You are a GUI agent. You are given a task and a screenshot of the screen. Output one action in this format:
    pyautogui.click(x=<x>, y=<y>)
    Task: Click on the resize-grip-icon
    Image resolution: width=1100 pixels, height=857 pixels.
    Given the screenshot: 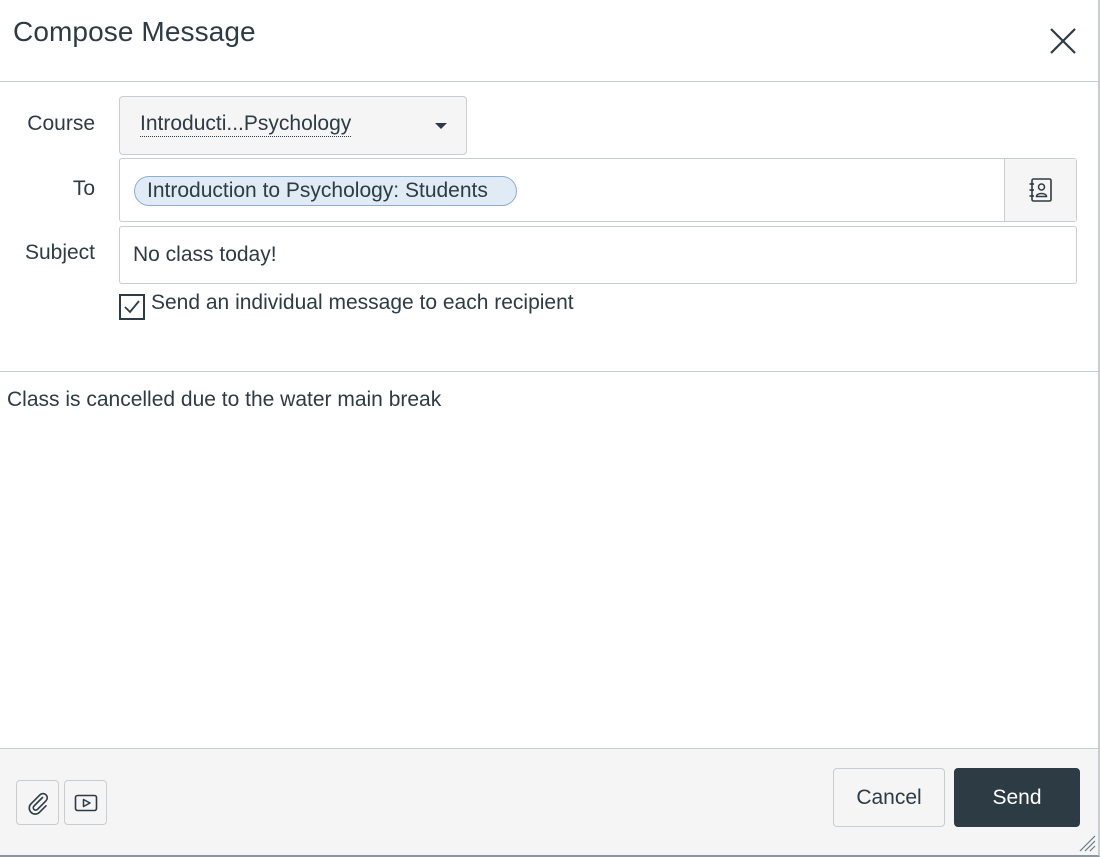 What is the action you would take?
    pyautogui.click(x=1087, y=843)
    